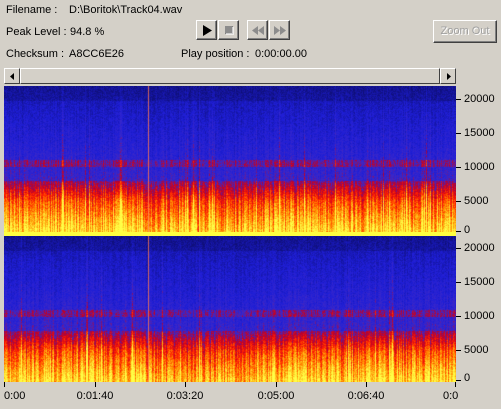 This screenshot has height=409, width=501. Describe the element at coordinates (448, 76) in the screenshot. I see `scroll-right-button` at that location.